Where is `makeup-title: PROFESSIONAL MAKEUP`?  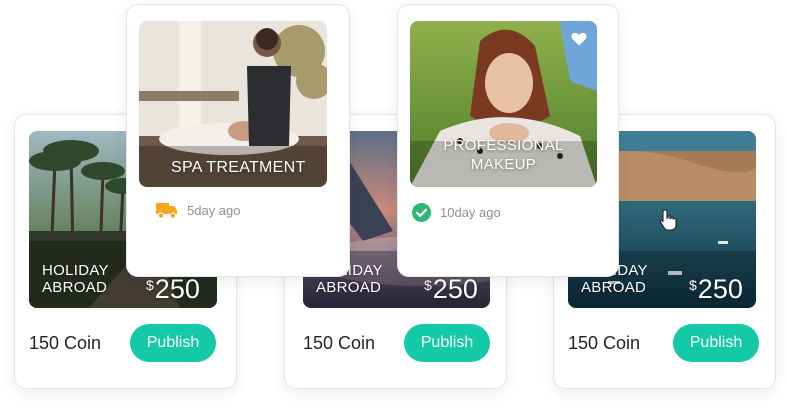 makeup-title: PROFESSIONAL MAKEUP is located at coordinates (503, 155).